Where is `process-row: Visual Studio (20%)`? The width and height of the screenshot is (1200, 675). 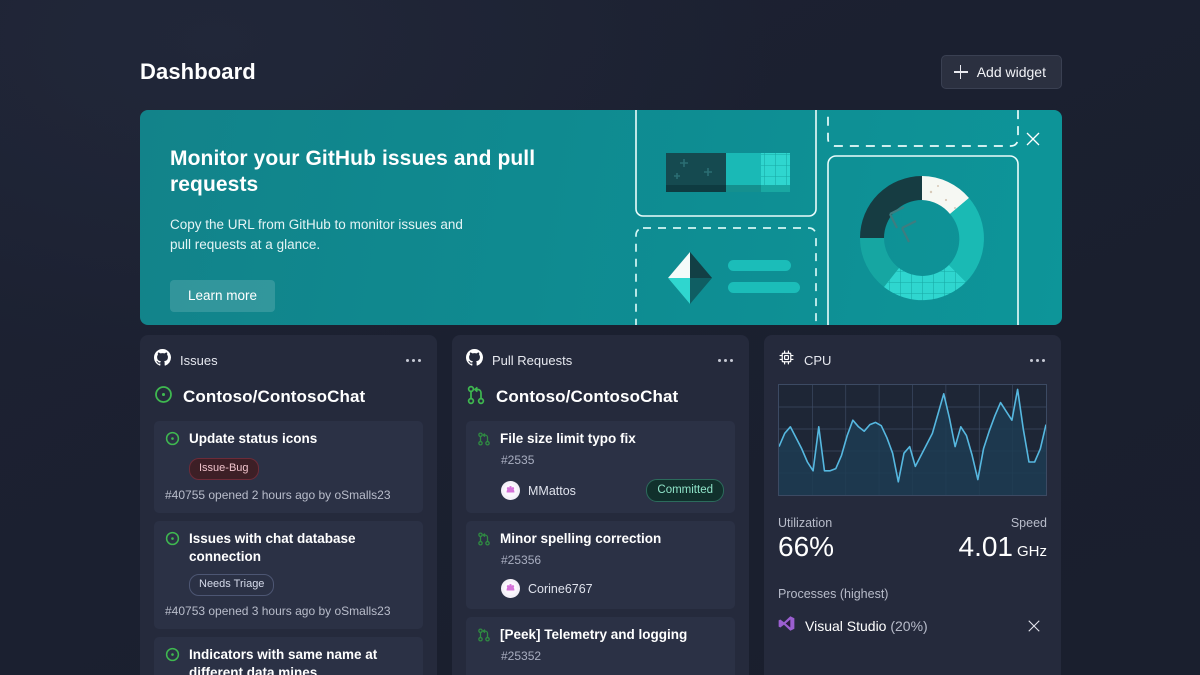 process-row: Visual Studio (20%) is located at coordinates (912, 626).